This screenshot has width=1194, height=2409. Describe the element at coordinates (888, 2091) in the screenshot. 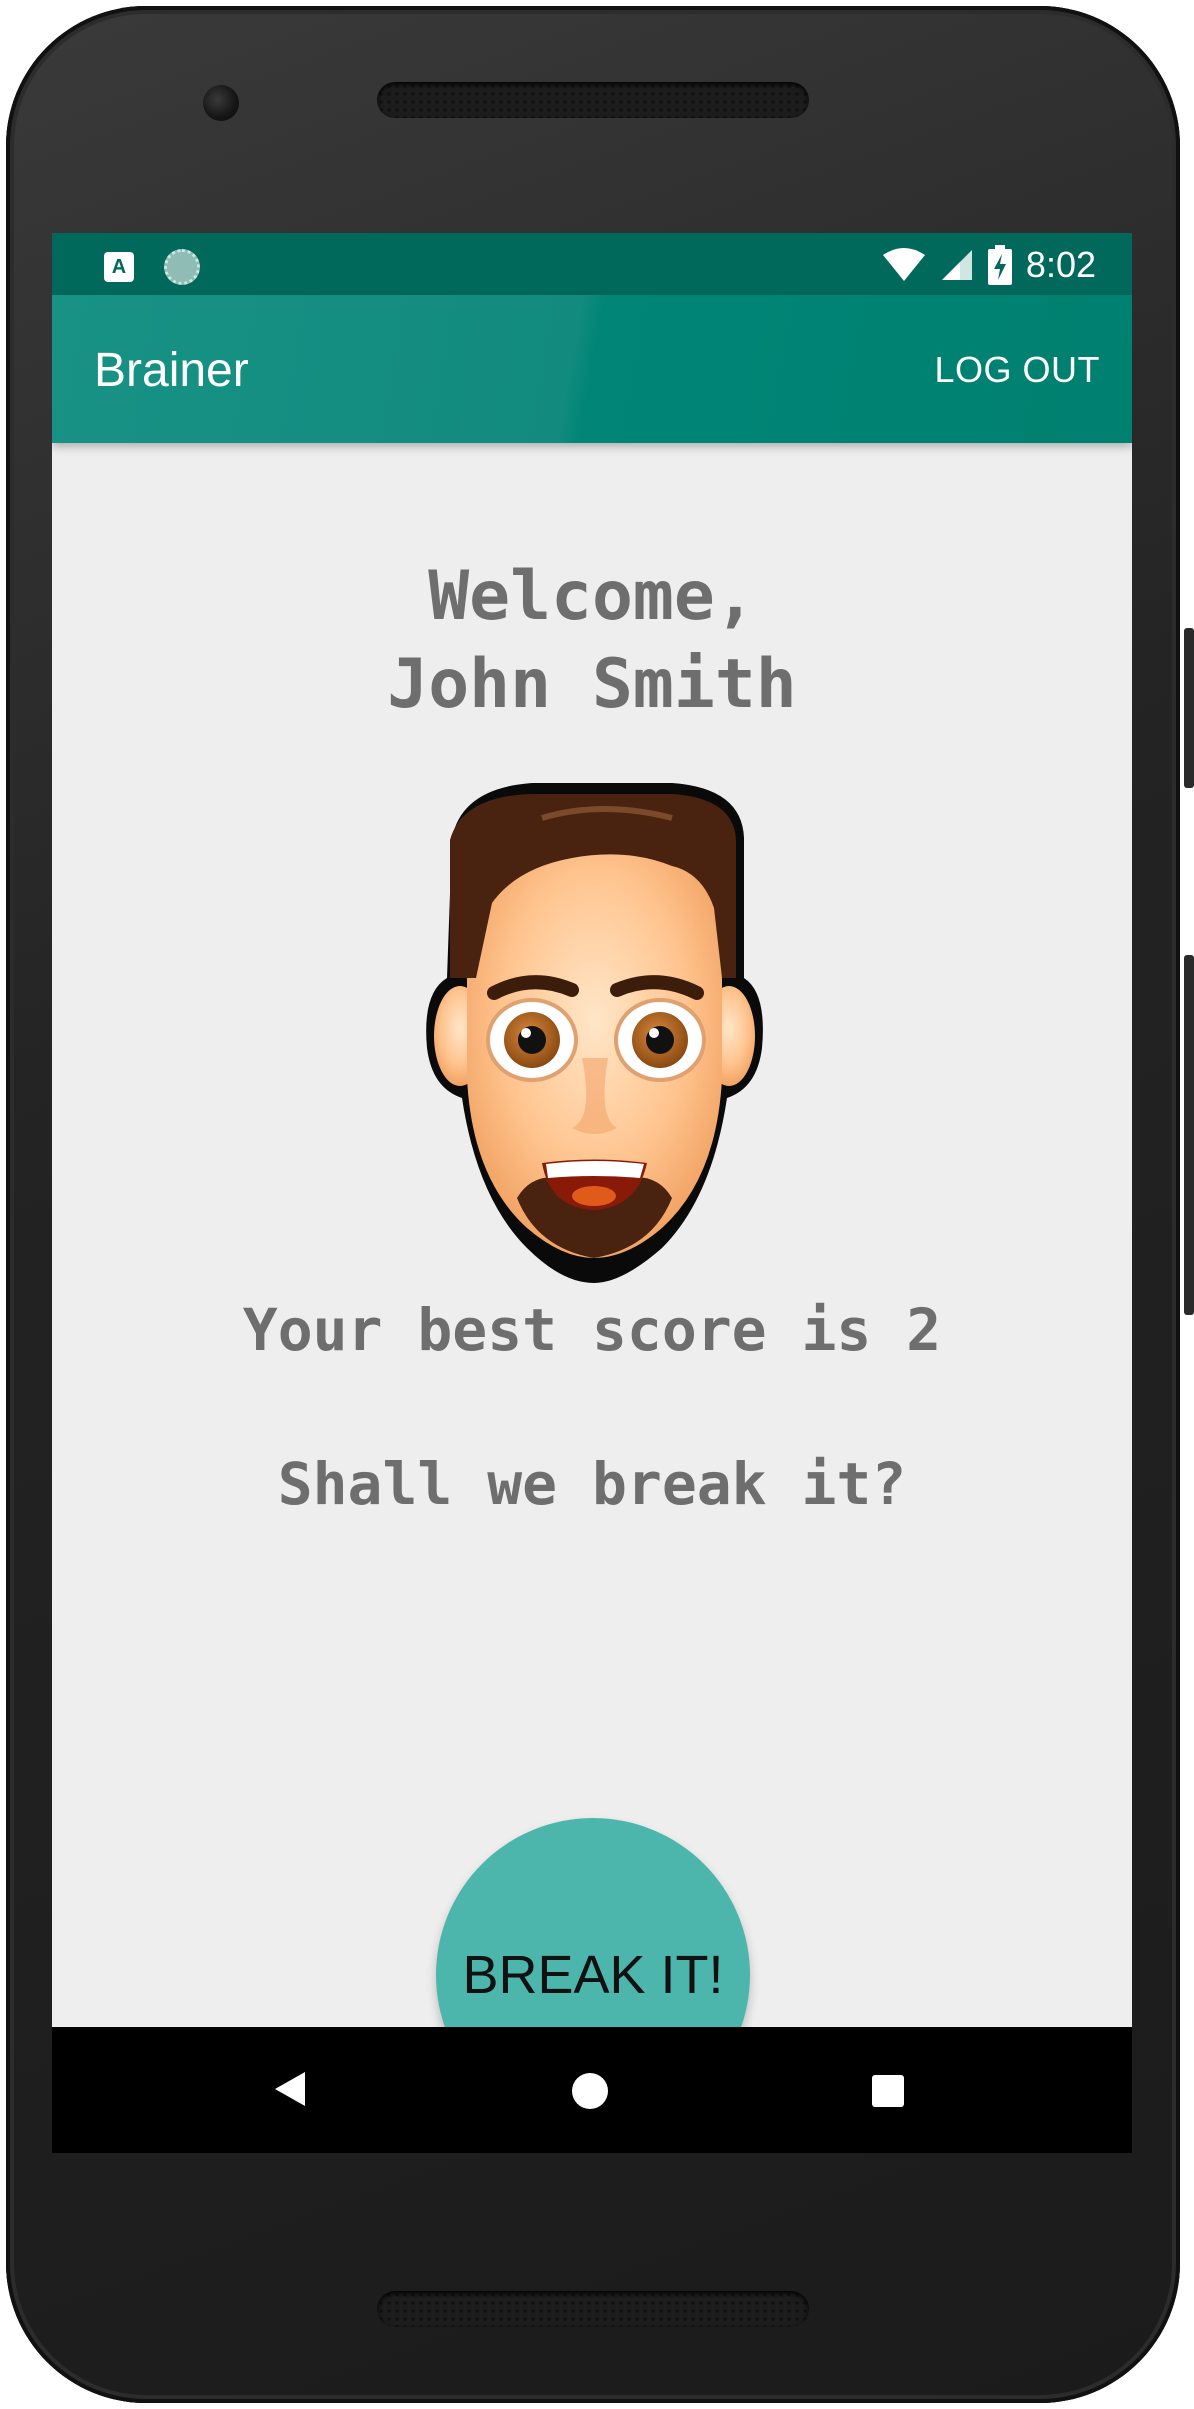

I see `recents-icon` at that location.